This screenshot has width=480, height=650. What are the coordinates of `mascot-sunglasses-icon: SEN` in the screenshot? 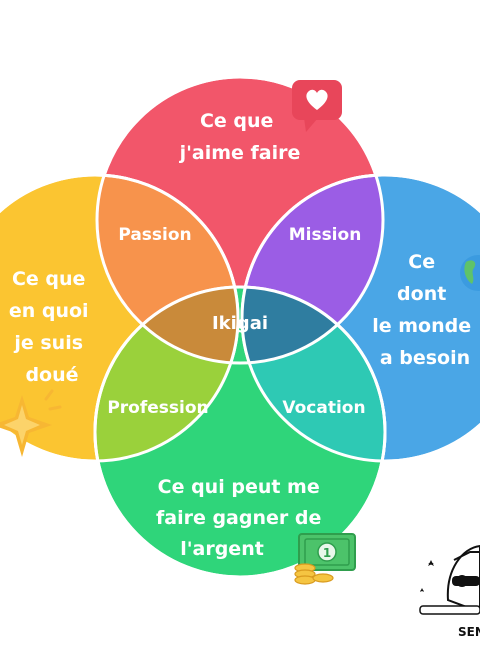 It's located at (449, 591).